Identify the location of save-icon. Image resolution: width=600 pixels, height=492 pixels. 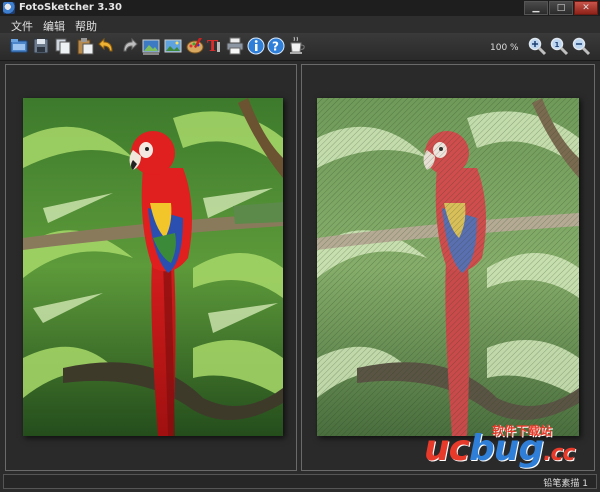
(41, 46).